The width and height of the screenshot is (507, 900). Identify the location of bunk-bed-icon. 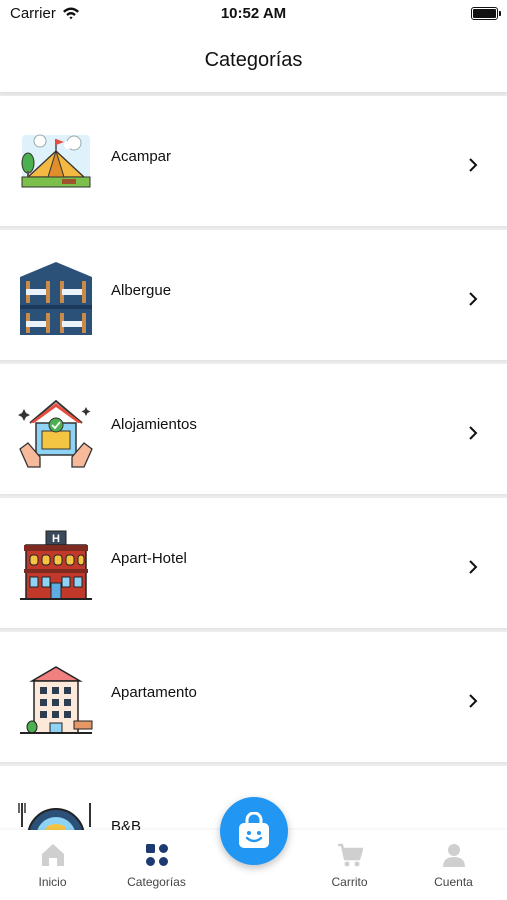
(56, 298).